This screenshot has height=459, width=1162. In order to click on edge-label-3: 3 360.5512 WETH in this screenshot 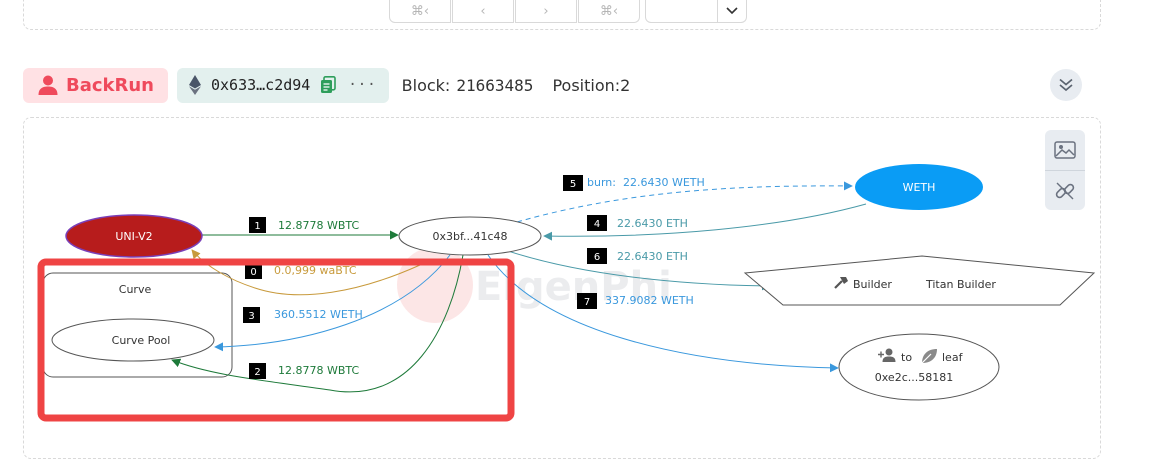, I will do `click(303, 315)`.